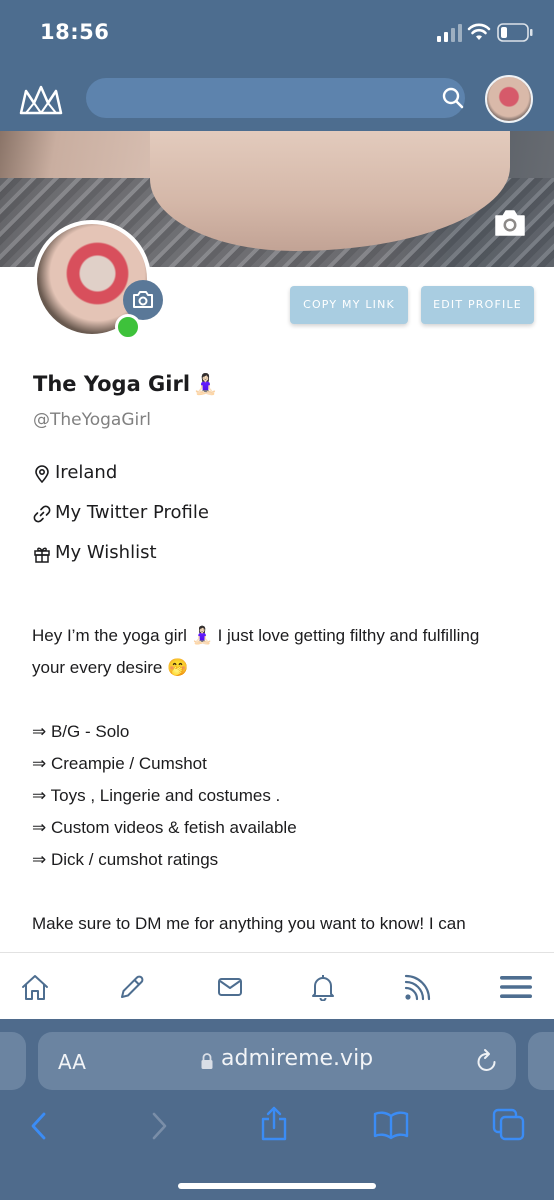 Image resolution: width=554 pixels, height=1200 pixels. What do you see at coordinates (515, 32) in the screenshot?
I see `battery-icon` at bounding box center [515, 32].